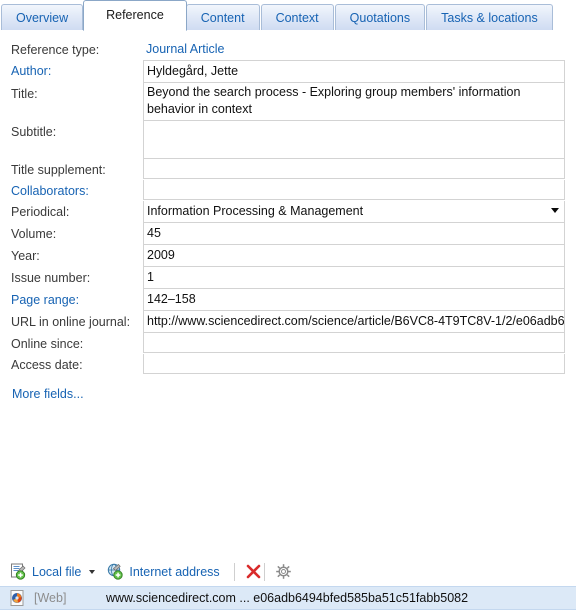 The width and height of the screenshot is (576, 610). I want to click on tab-overview: Overview, so click(42, 17).